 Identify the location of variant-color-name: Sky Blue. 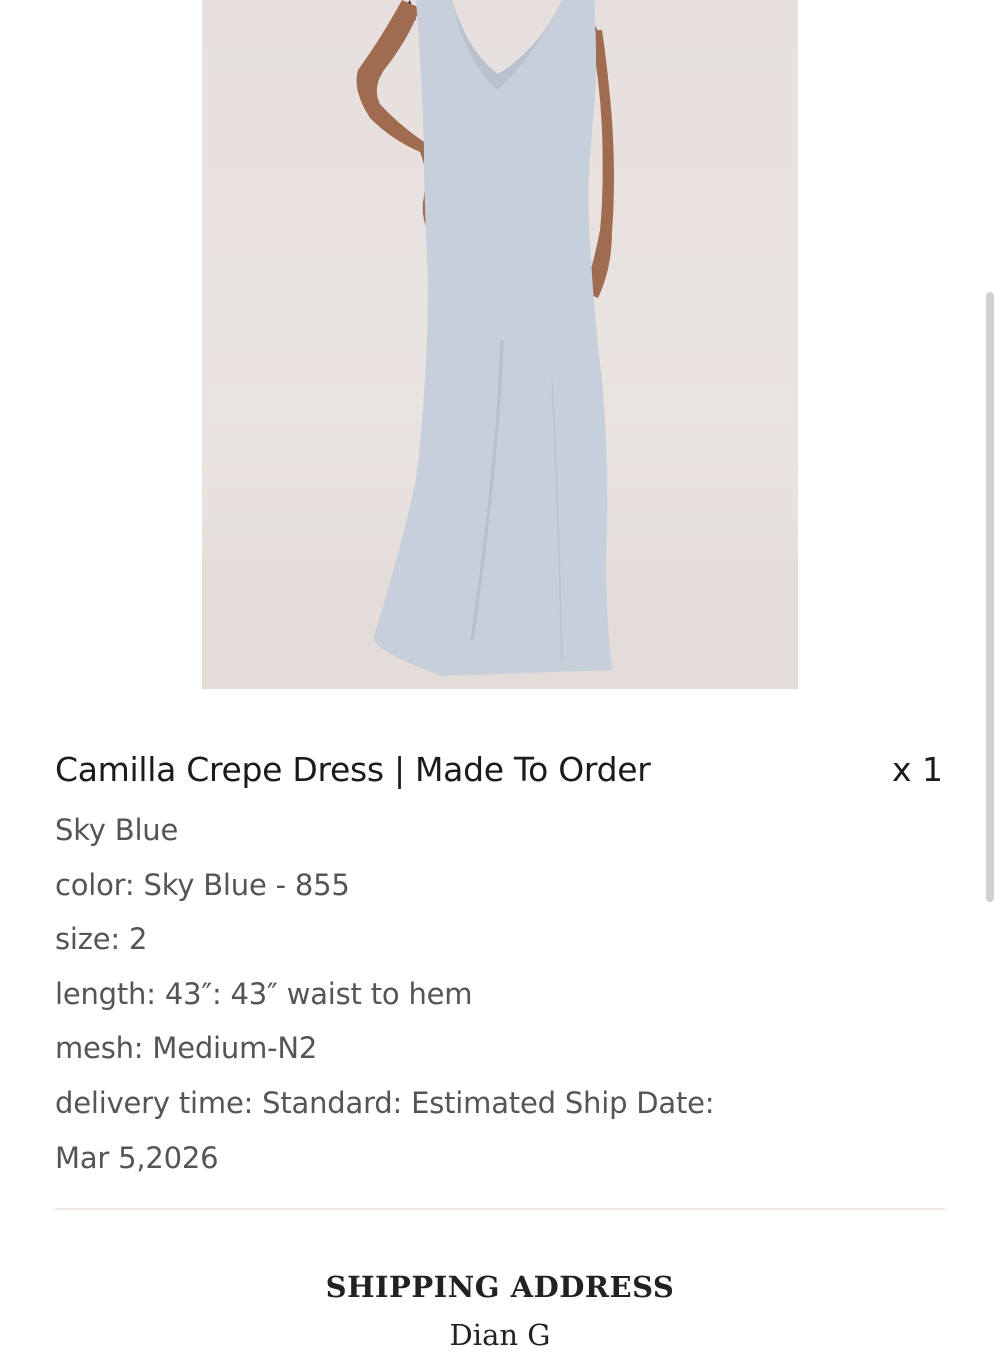
(117, 830).